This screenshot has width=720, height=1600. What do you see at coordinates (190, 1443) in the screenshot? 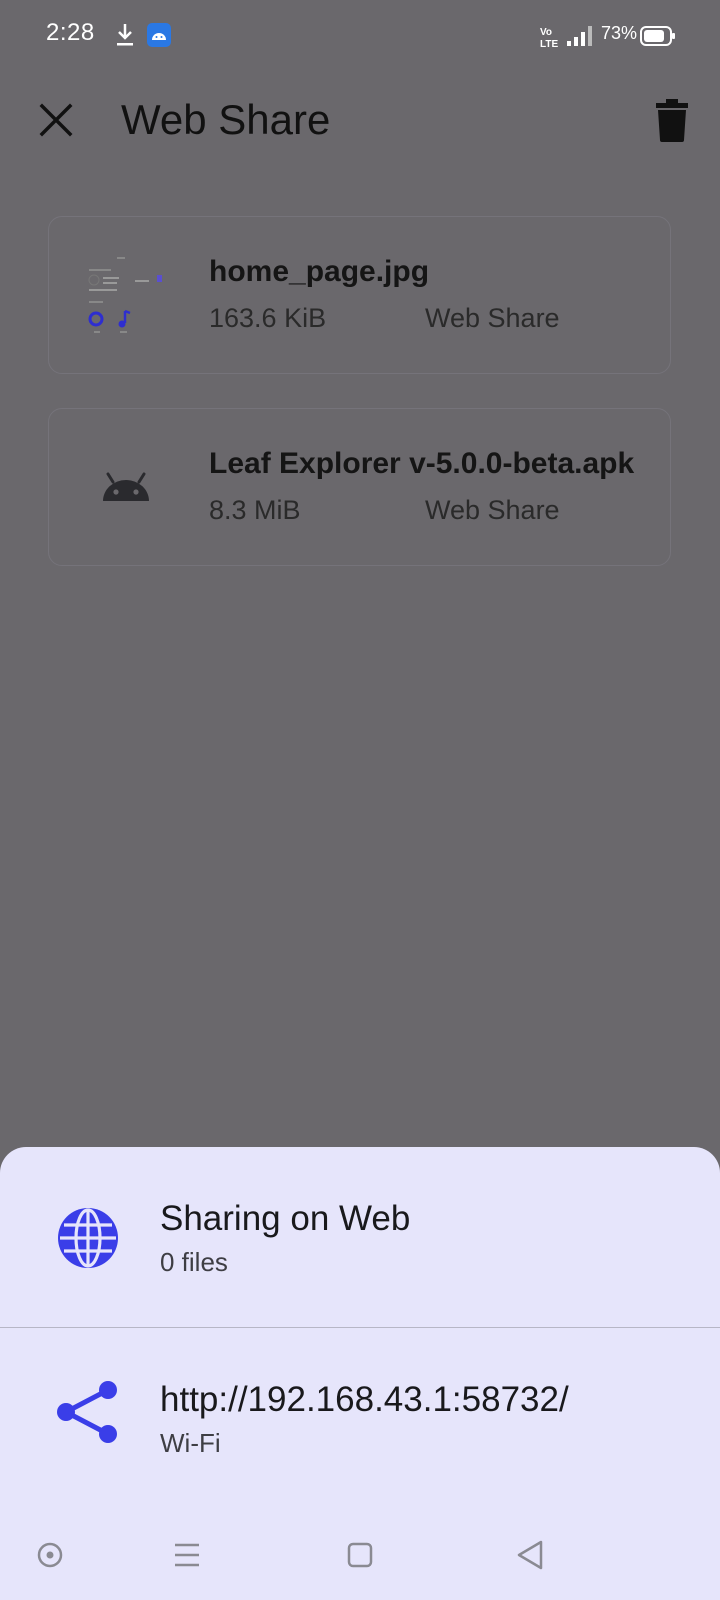
I see `connection-type: Wi-Fi` at bounding box center [190, 1443].